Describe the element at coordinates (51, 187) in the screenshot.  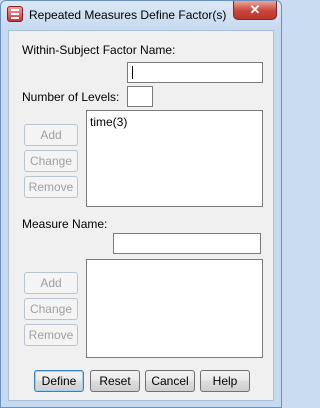
I see `factor-remove-button: Remove` at that location.